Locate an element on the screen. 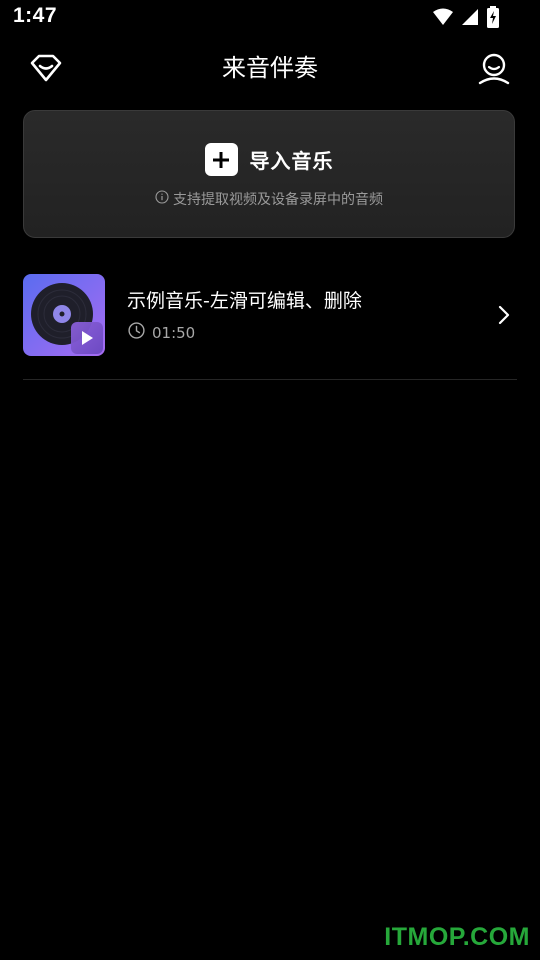 This screenshot has width=540, height=960. list-item: 示例音乐-左滑可编辑、删除 01:50 is located at coordinates (270, 315).